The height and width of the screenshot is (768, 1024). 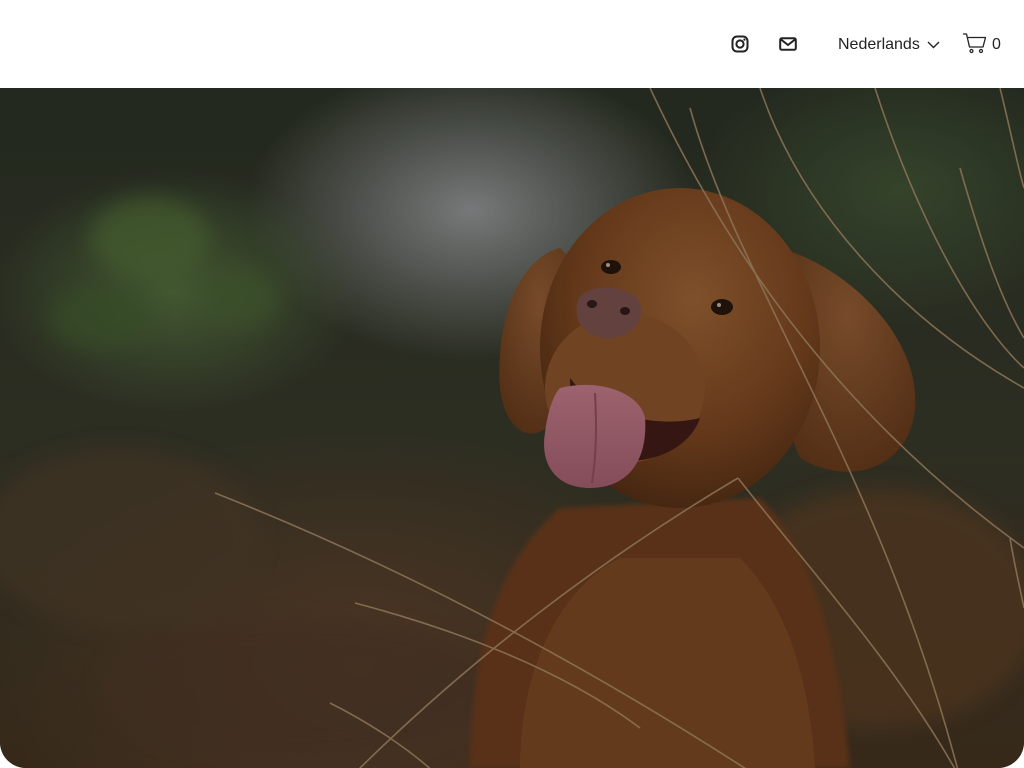 What do you see at coordinates (512, 44) in the screenshot?
I see `site-header: Nederlands 0` at bounding box center [512, 44].